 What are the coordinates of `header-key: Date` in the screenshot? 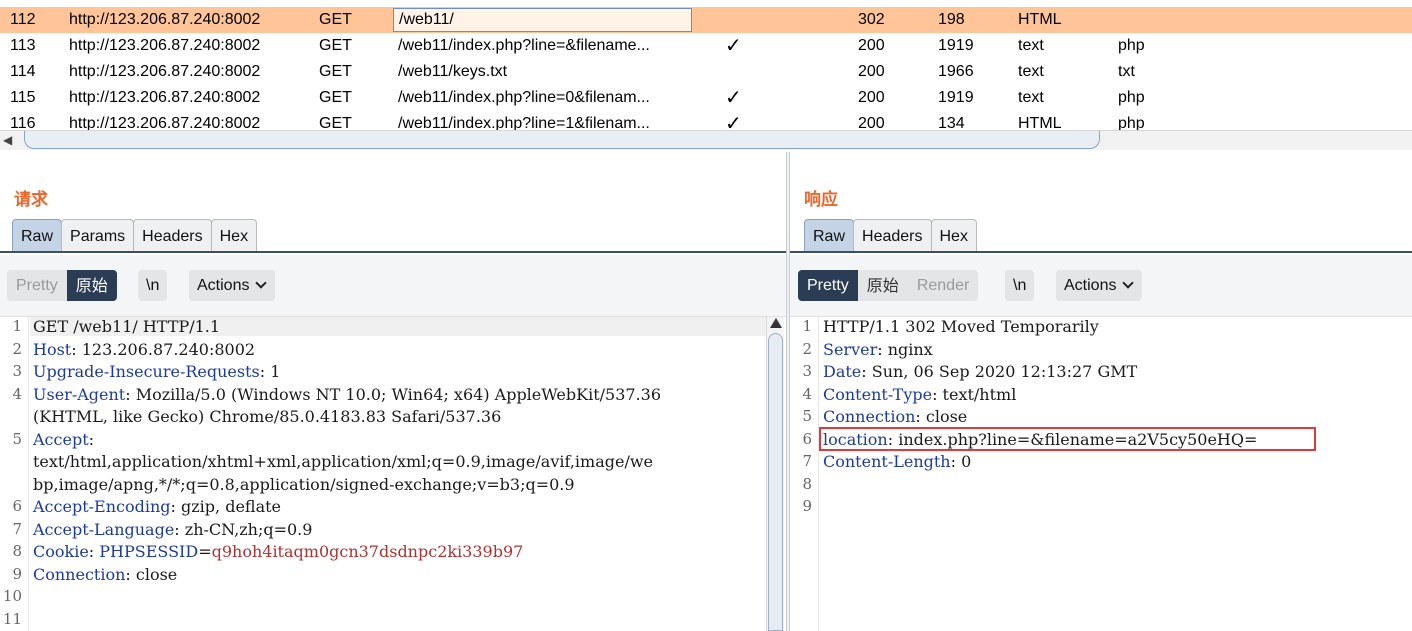 It's located at (842, 371).